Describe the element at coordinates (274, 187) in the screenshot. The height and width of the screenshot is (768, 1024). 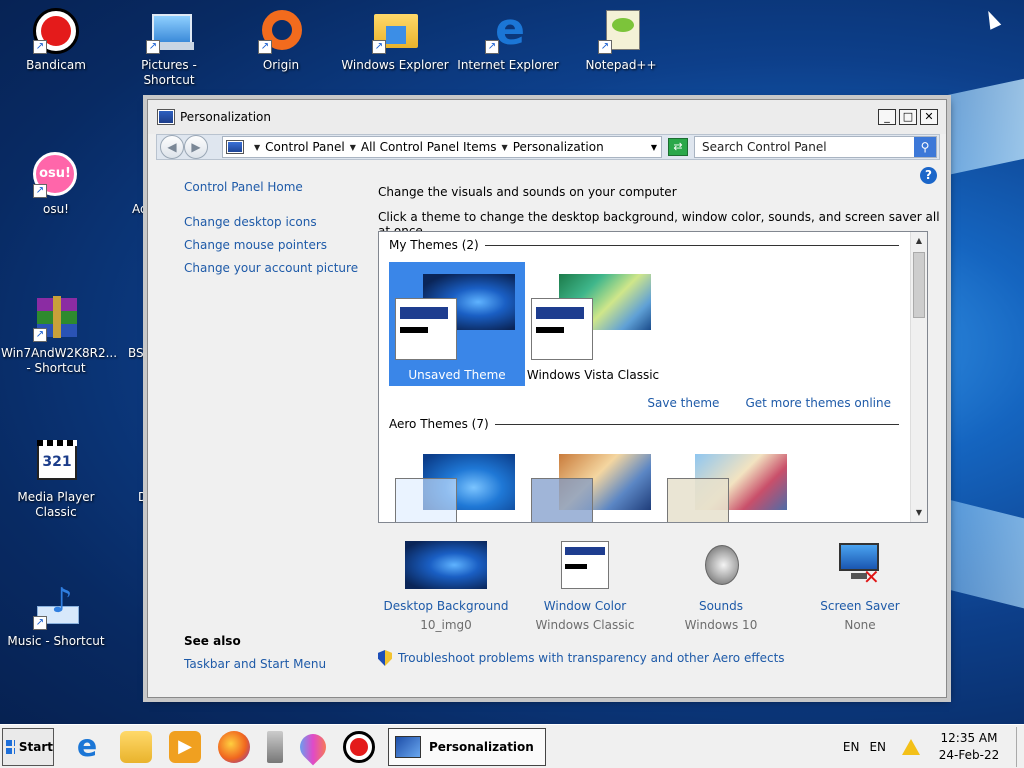
I see `control-panel-home-link: Control Panel Home` at that location.